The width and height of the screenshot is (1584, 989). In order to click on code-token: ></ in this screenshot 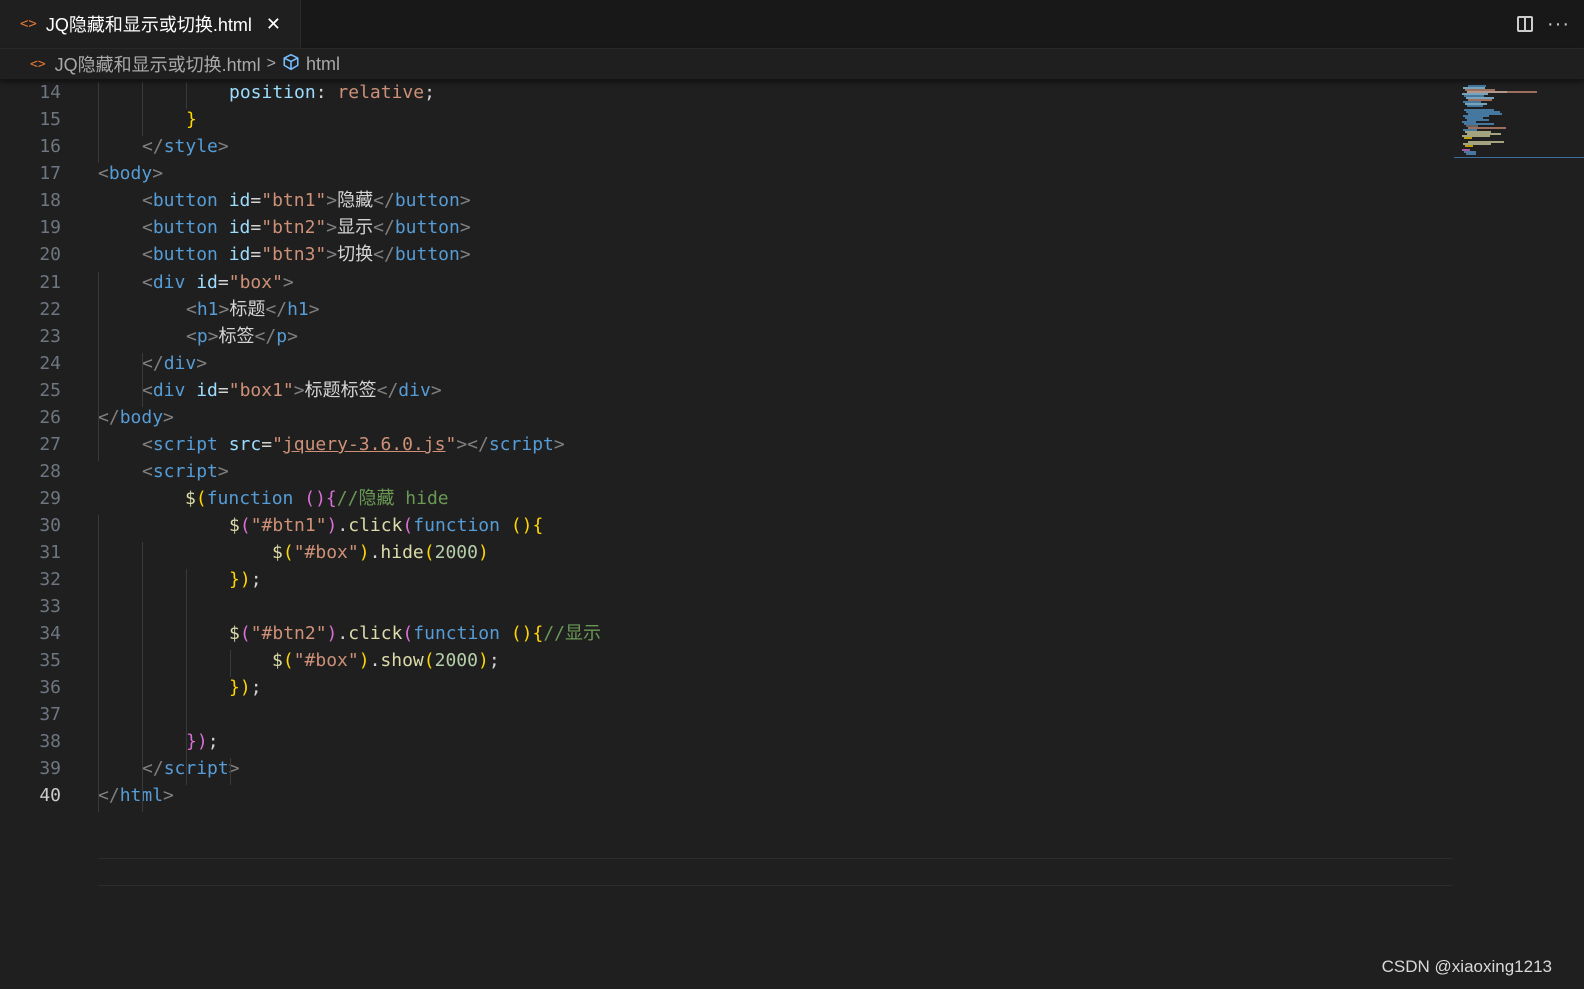, I will do `click(472, 444)`.